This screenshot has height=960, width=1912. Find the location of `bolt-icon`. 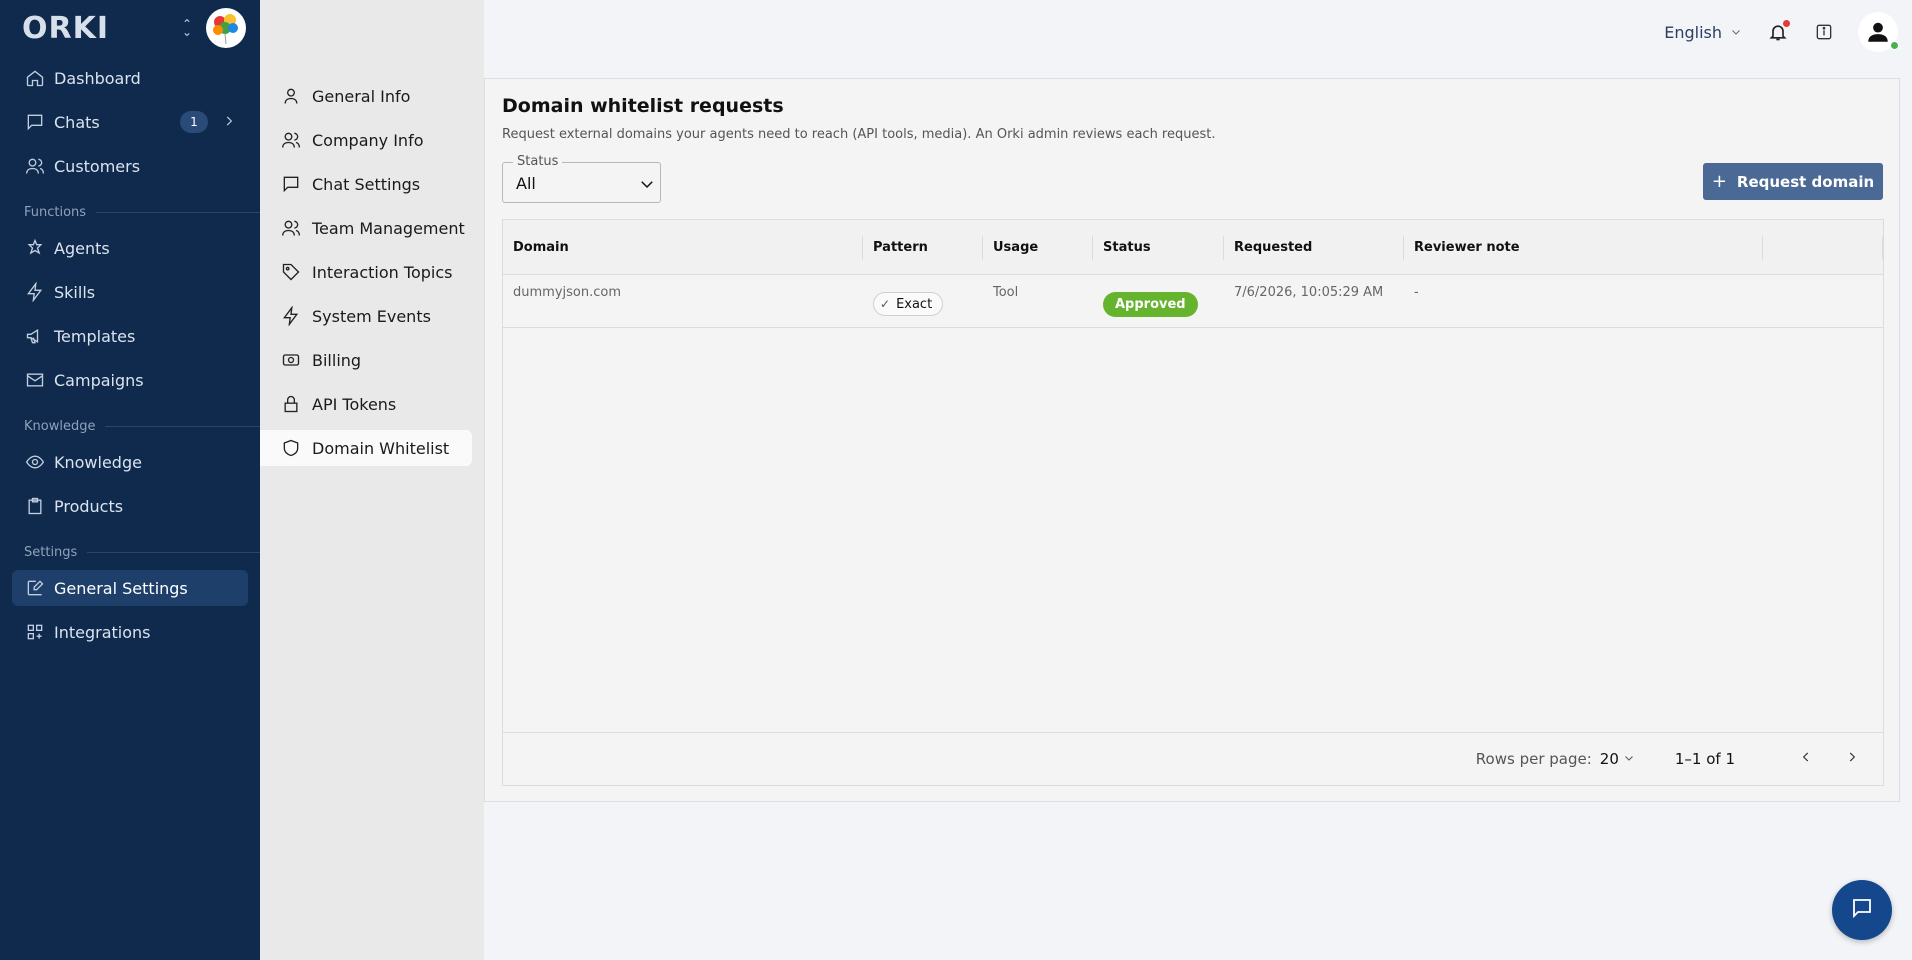

bolt-icon is located at coordinates (291, 316).